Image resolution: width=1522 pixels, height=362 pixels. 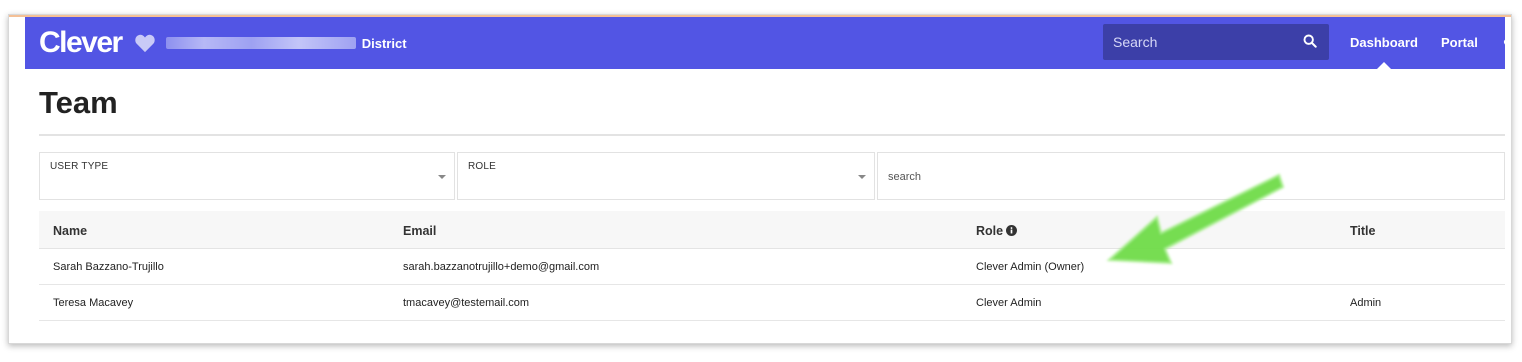 I want to click on active-nav-caret-icon, so click(x=1384, y=65).